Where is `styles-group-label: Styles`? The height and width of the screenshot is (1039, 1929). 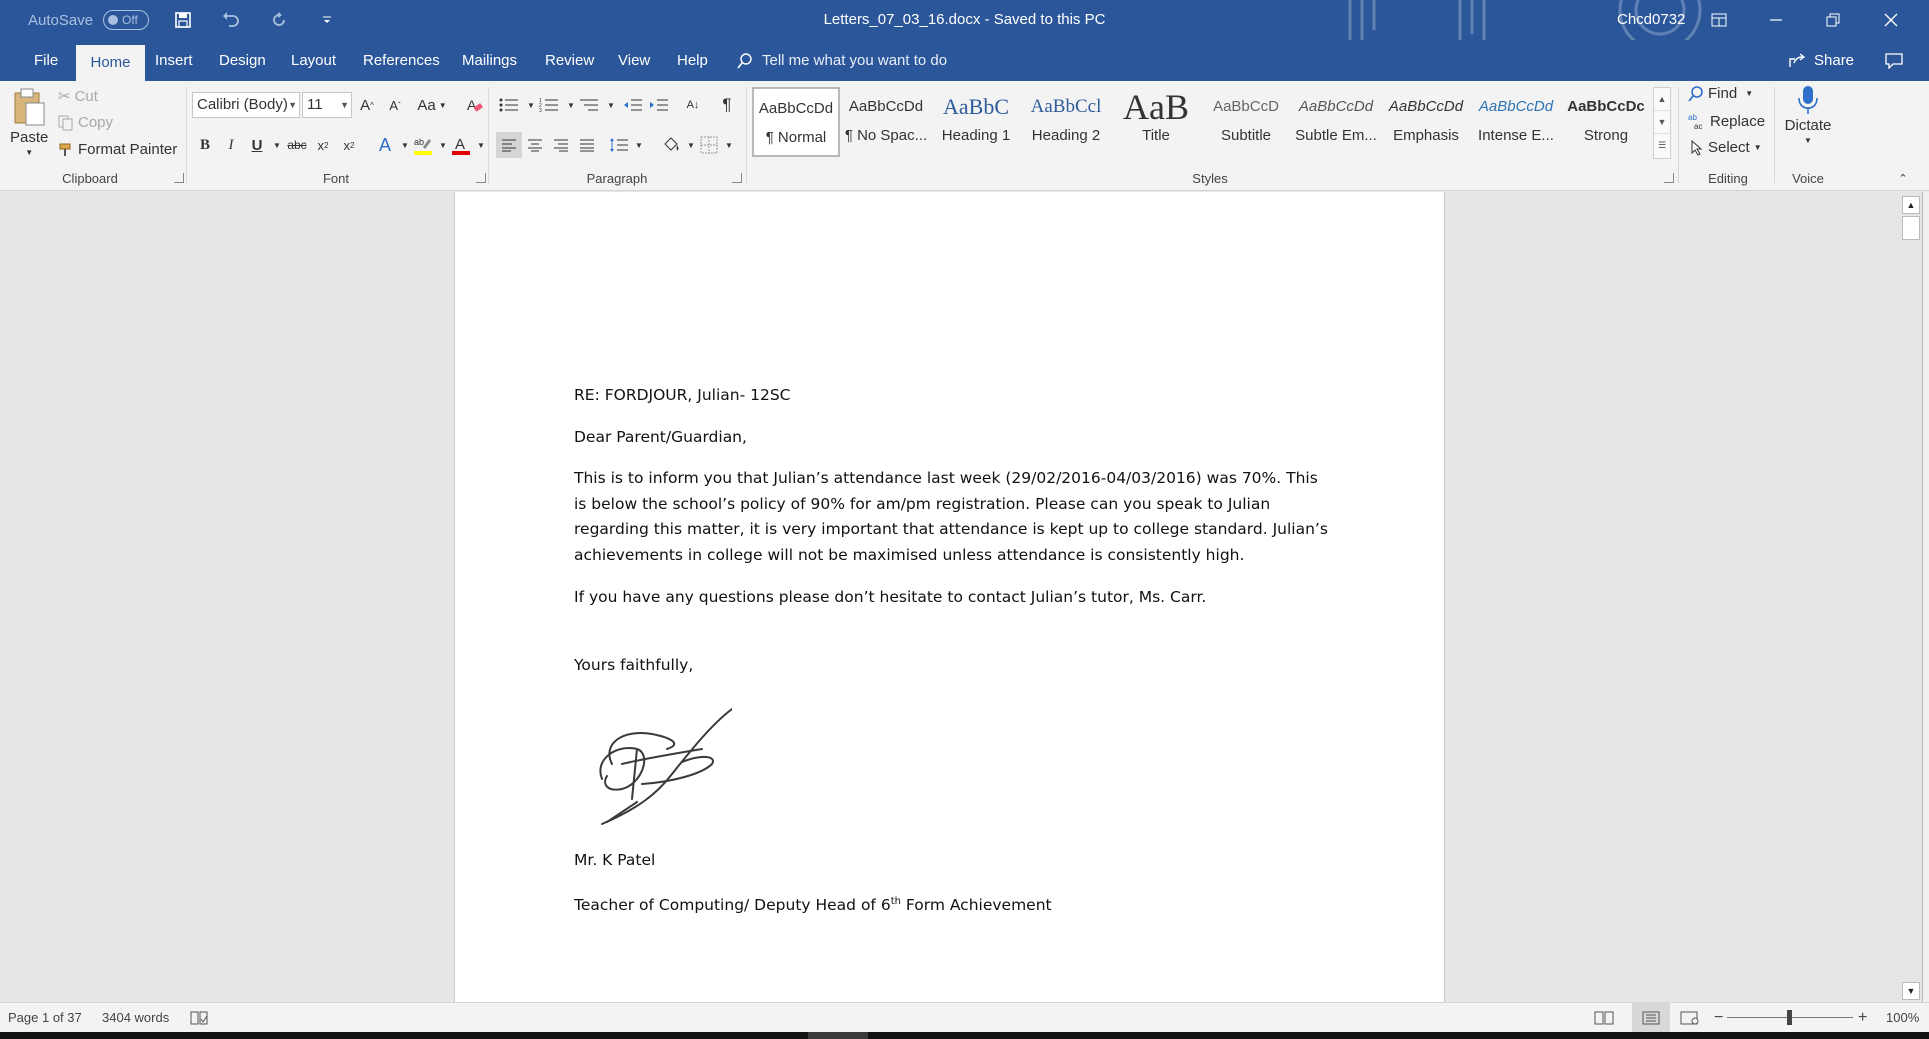
styles-group-label: Styles is located at coordinates (1210, 178).